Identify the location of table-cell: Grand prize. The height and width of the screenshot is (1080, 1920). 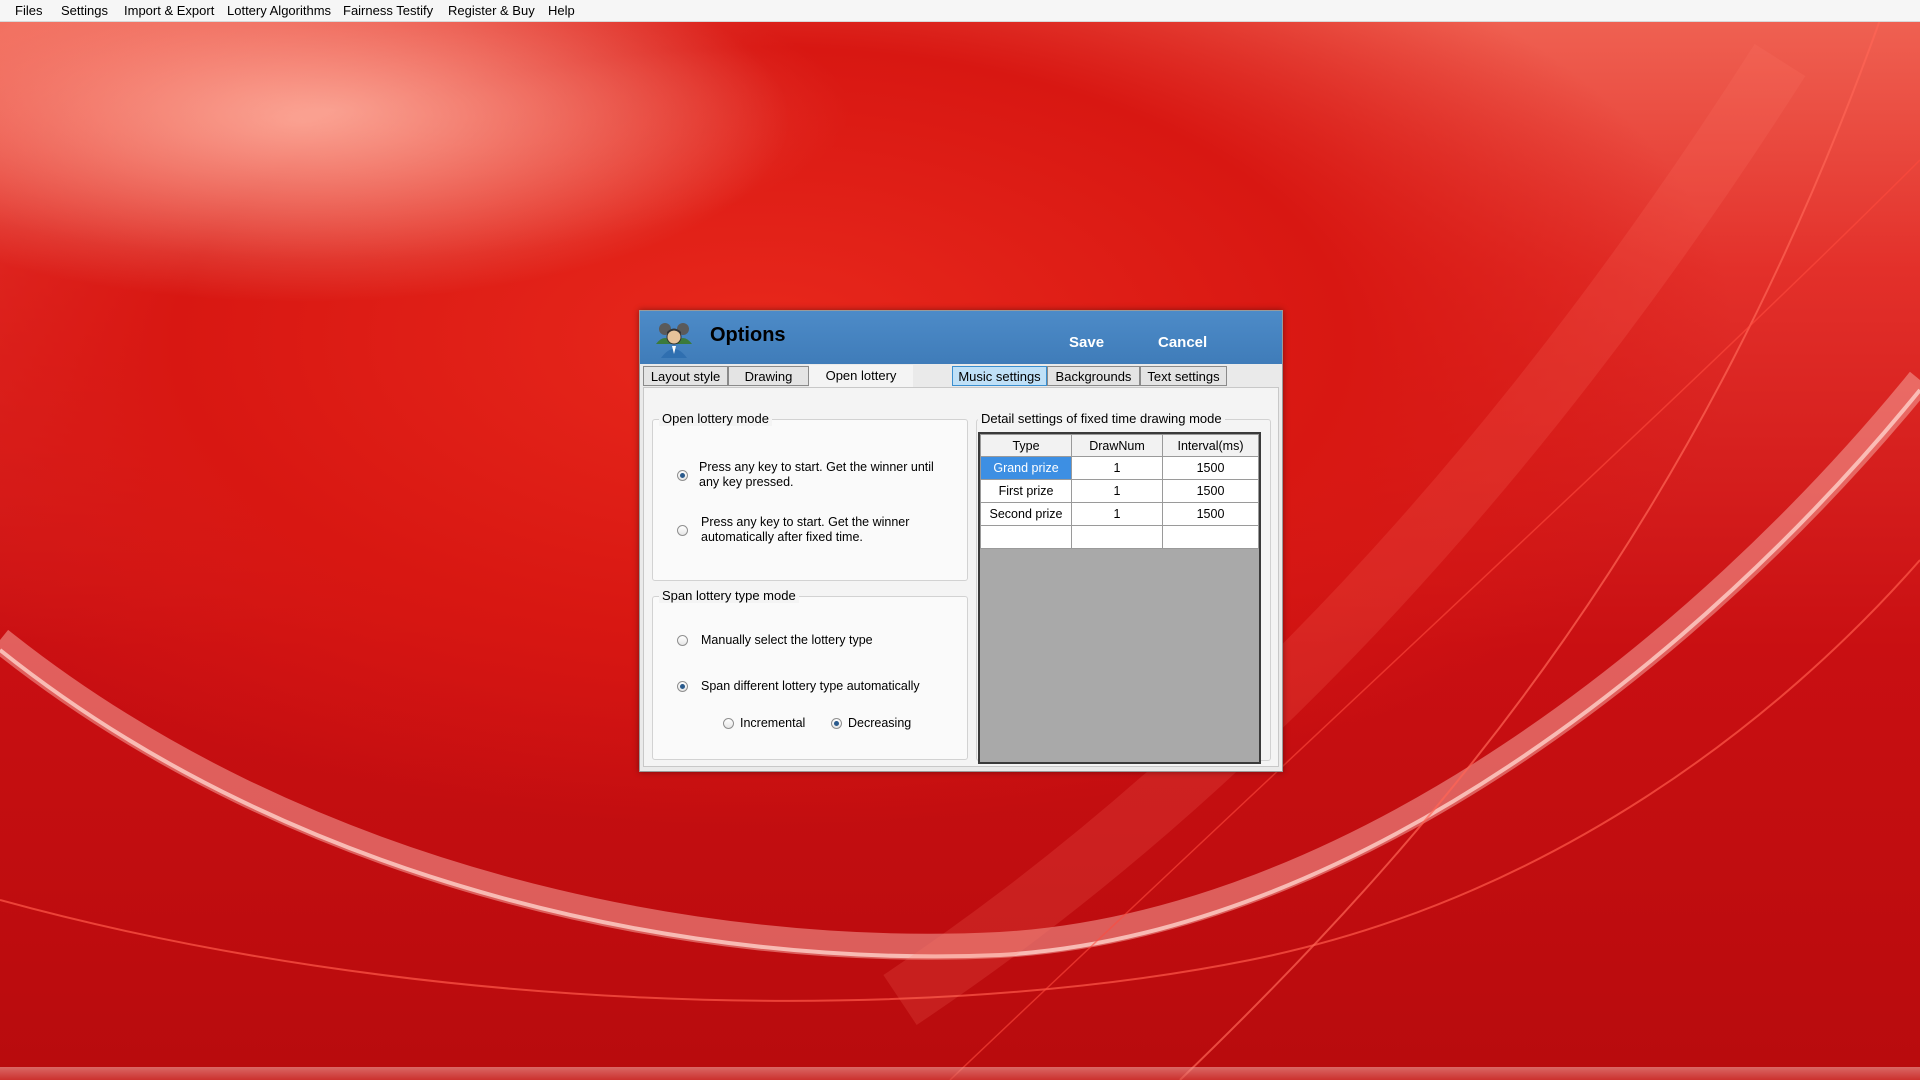
(1026, 468).